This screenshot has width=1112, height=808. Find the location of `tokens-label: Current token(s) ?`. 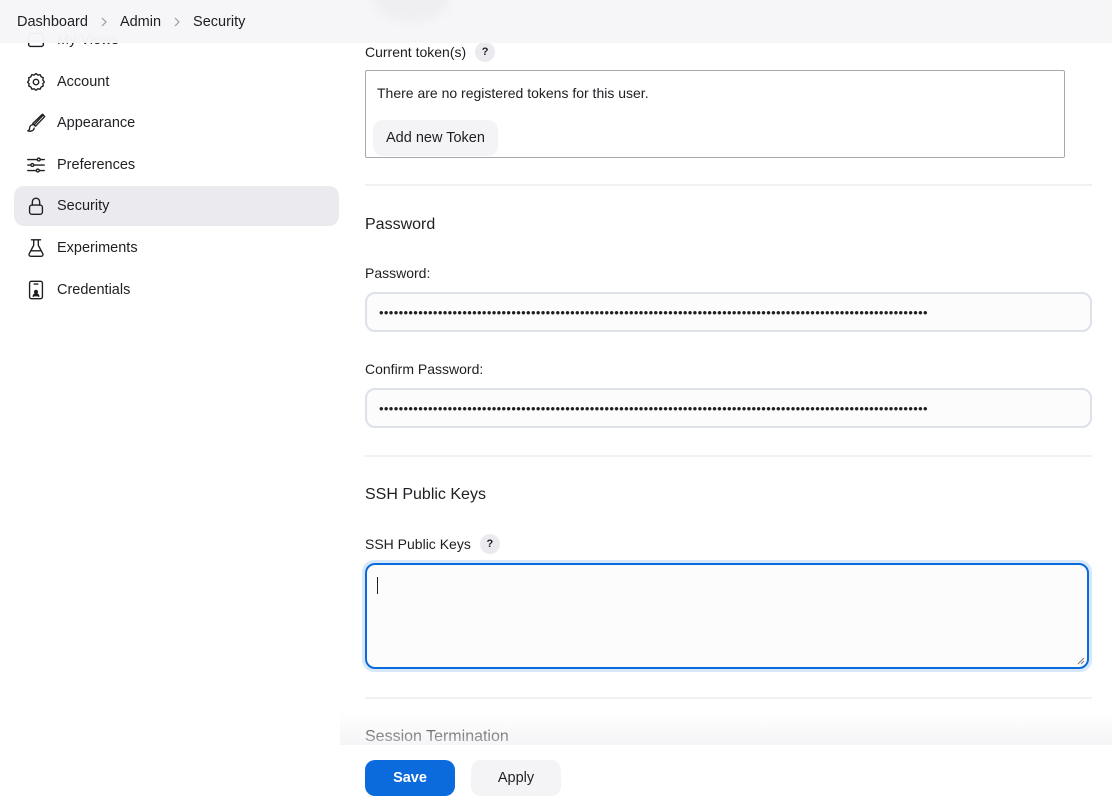

tokens-label: Current token(s) ? is located at coordinates (430, 52).